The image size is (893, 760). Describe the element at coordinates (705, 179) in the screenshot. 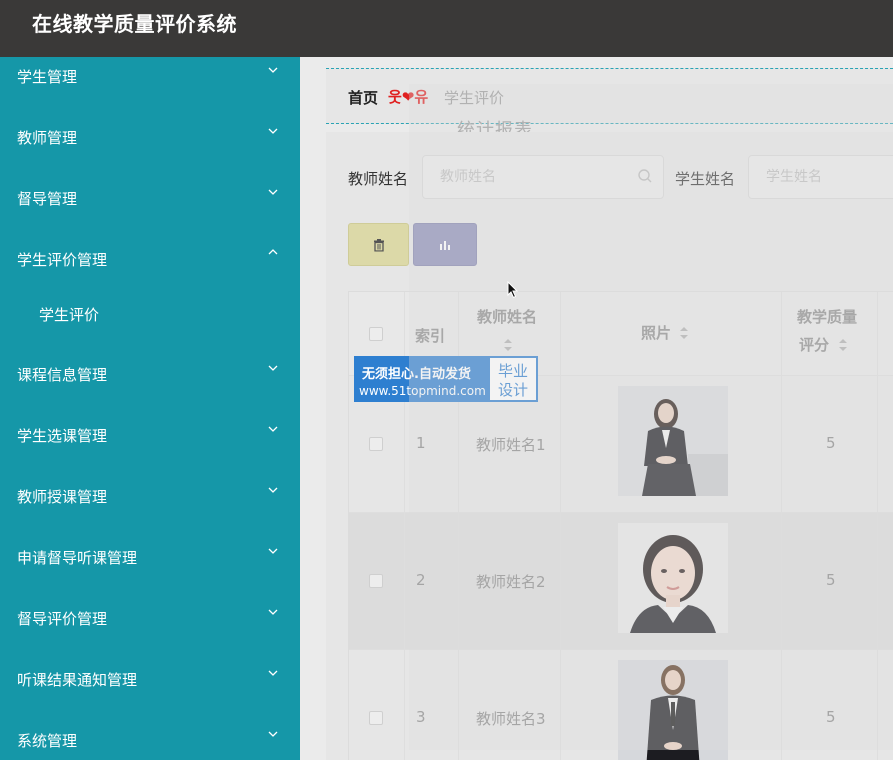

I see `student-name-label: 学生姓名` at that location.